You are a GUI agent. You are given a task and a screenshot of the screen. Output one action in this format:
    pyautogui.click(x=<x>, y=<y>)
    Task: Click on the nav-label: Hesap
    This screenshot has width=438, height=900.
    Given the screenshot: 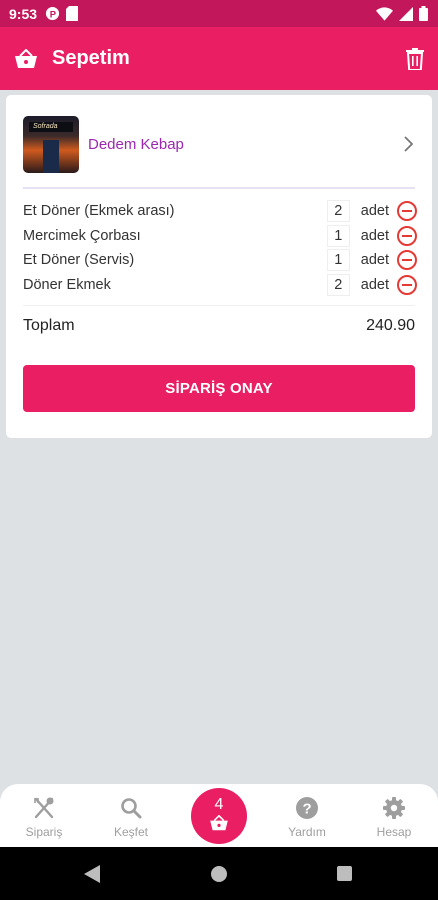 What is the action you would take?
    pyautogui.click(x=394, y=832)
    